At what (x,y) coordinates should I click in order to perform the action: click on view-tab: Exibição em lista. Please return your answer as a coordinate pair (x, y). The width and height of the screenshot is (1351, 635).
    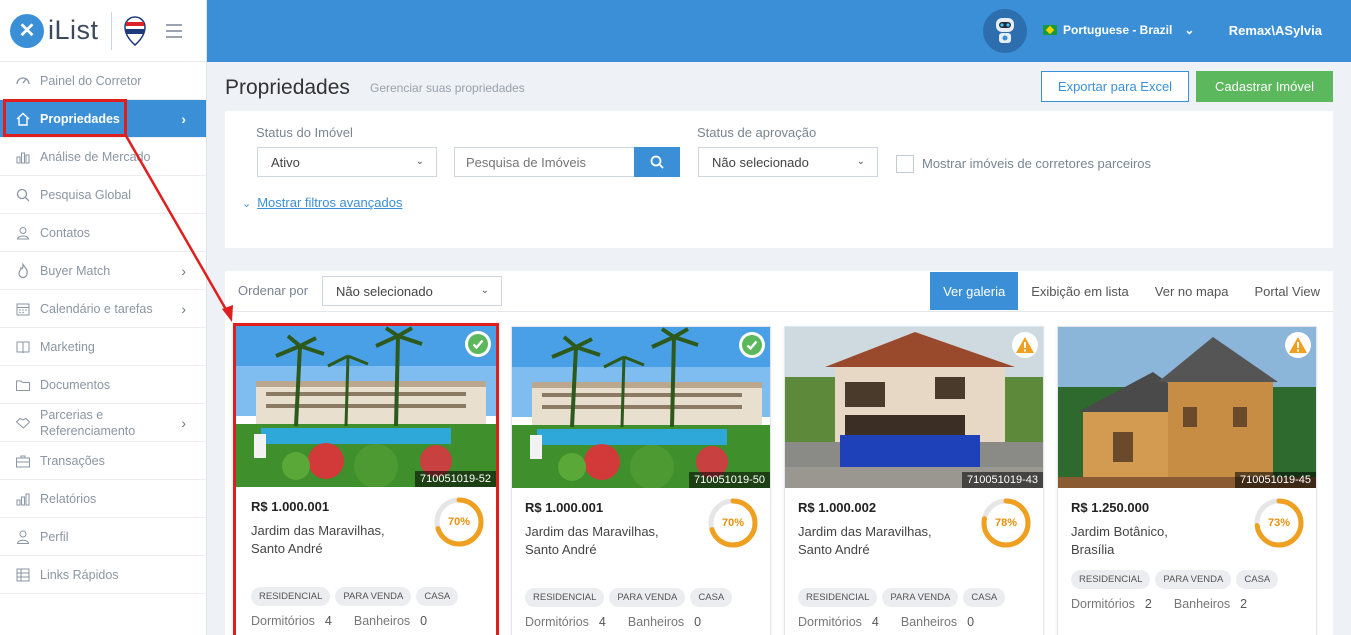
    Looking at the image, I should click on (1080, 291).